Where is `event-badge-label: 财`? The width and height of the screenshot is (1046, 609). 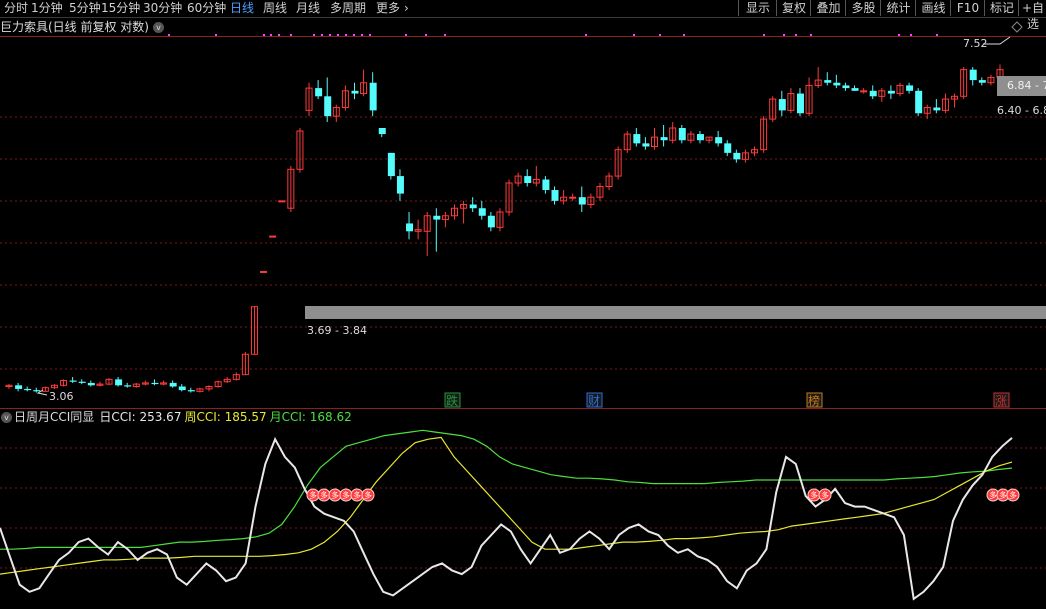
event-badge-label: 财 is located at coordinates (594, 401).